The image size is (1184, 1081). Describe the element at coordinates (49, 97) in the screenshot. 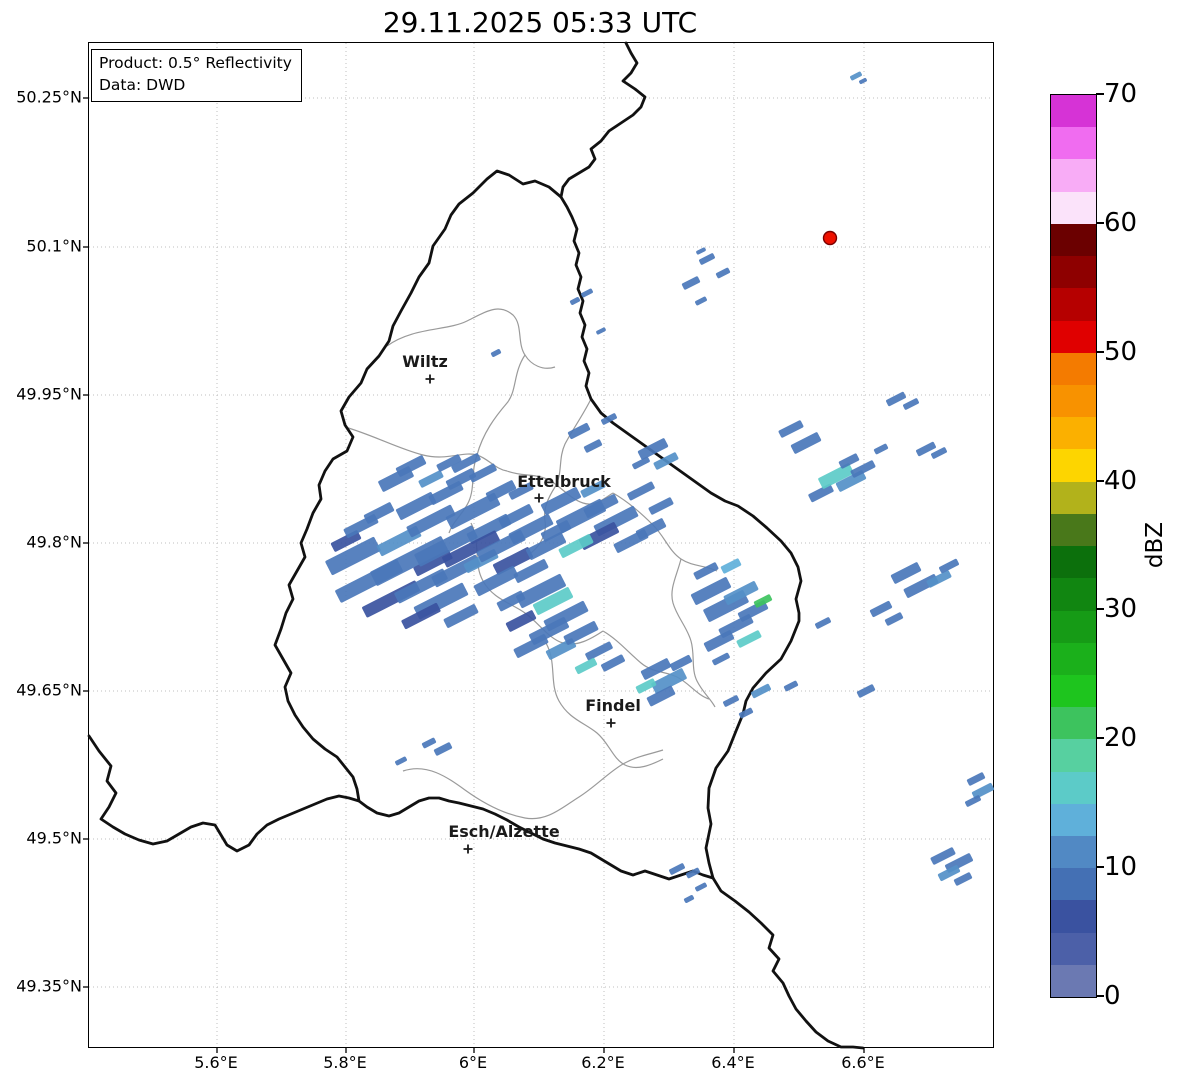

I see `y-tick-label: 50.25°N` at that location.